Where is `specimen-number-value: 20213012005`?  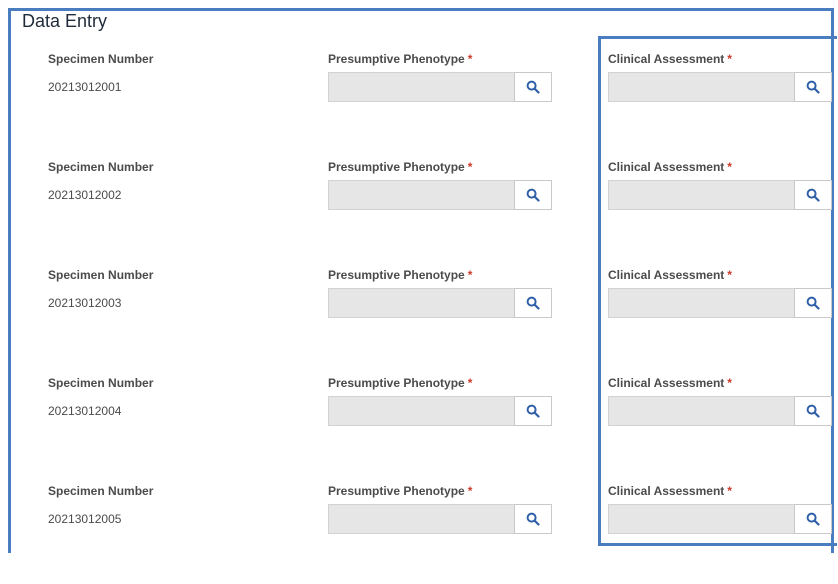 specimen-number-value: 20213012005 is located at coordinates (85, 519).